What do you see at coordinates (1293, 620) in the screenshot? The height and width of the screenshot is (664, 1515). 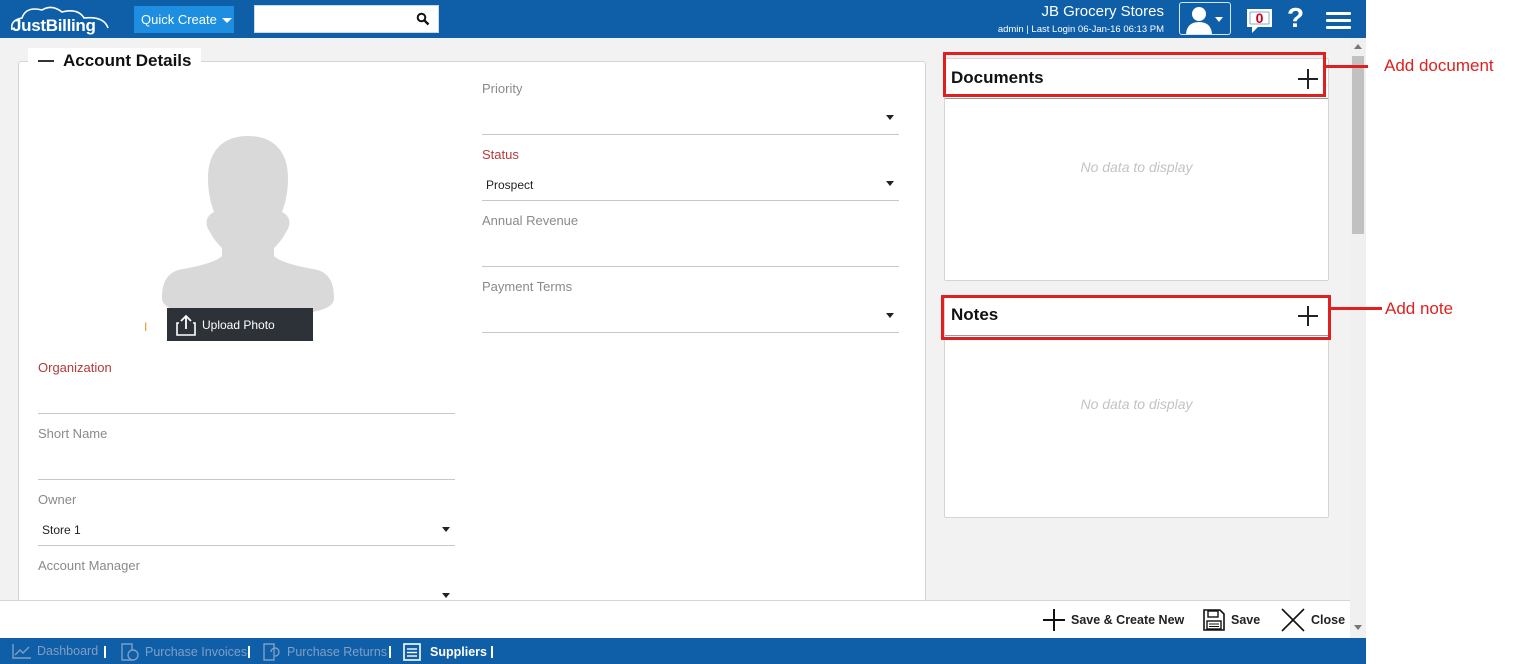 I see `close-icon` at bounding box center [1293, 620].